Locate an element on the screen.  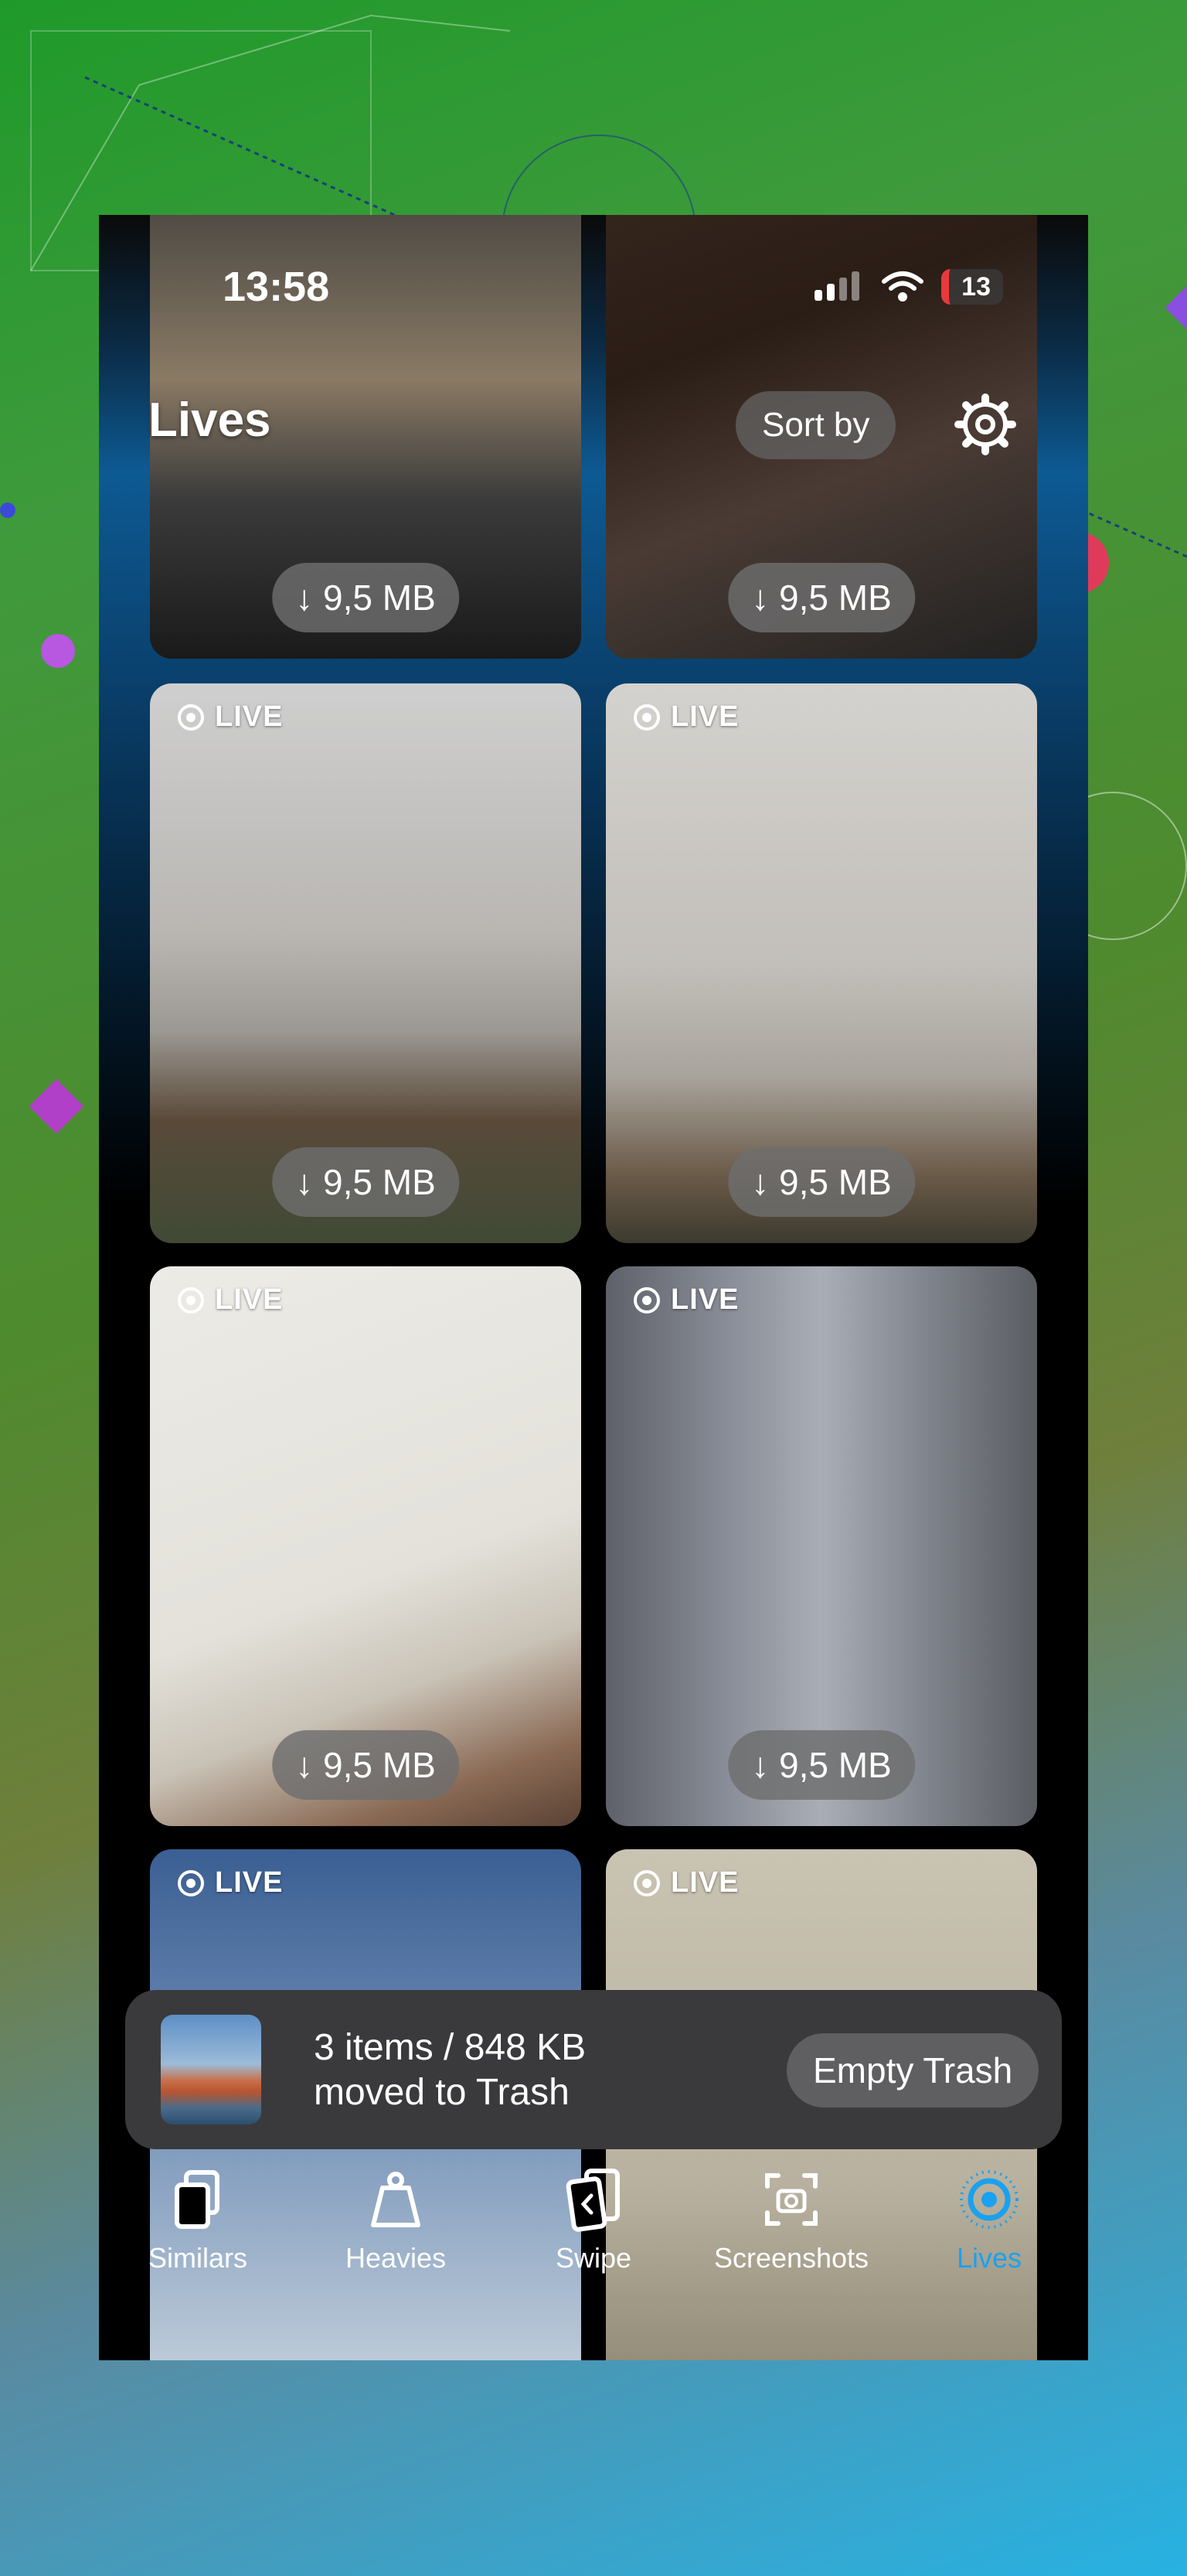
weight-icon is located at coordinates (395, 2199).